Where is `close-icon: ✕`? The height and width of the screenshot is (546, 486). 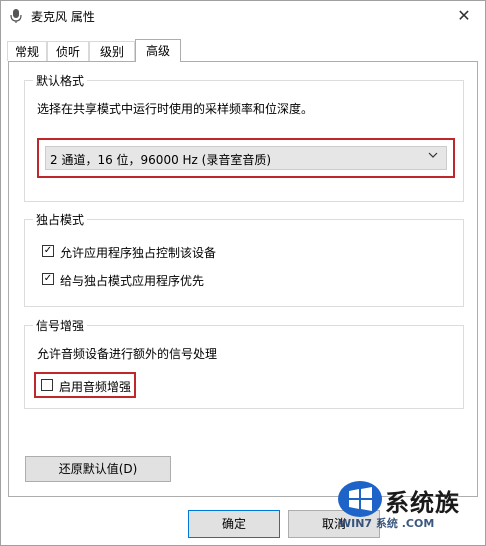
close-icon: ✕ is located at coordinates (464, 15).